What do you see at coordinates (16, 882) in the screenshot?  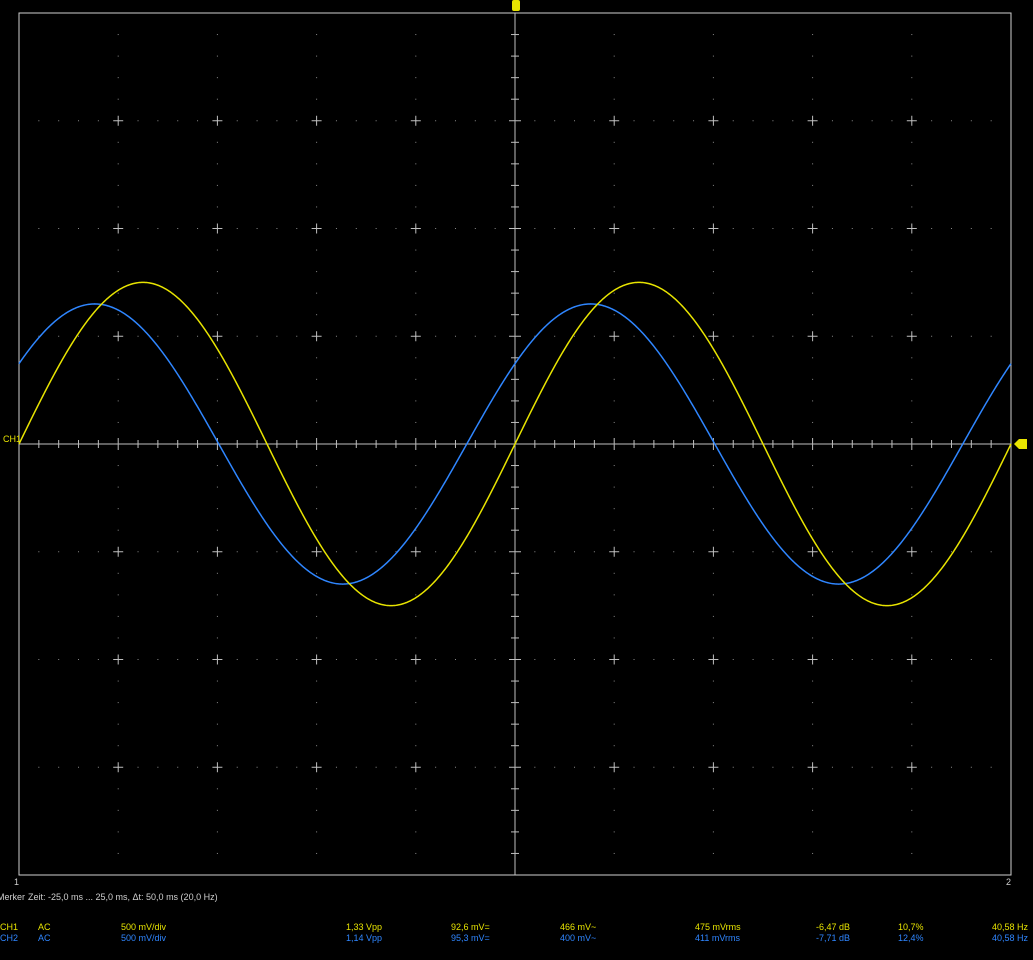 I see `marker-1-label: 1` at bounding box center [16, 882].